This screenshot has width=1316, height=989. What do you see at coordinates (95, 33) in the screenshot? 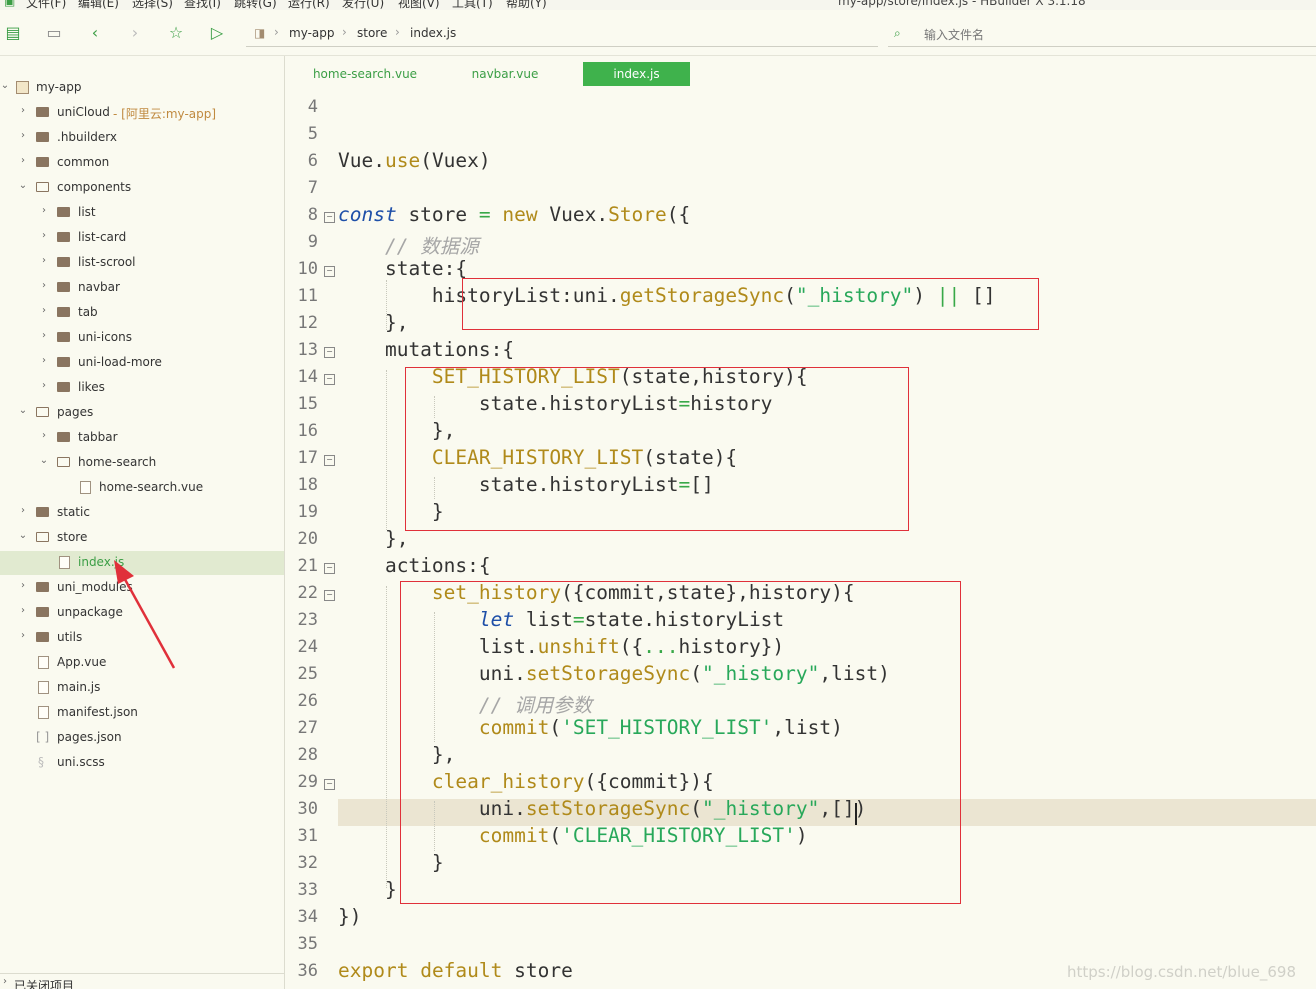
I see `back-icon: ‹` at bounding box center [95, 33].